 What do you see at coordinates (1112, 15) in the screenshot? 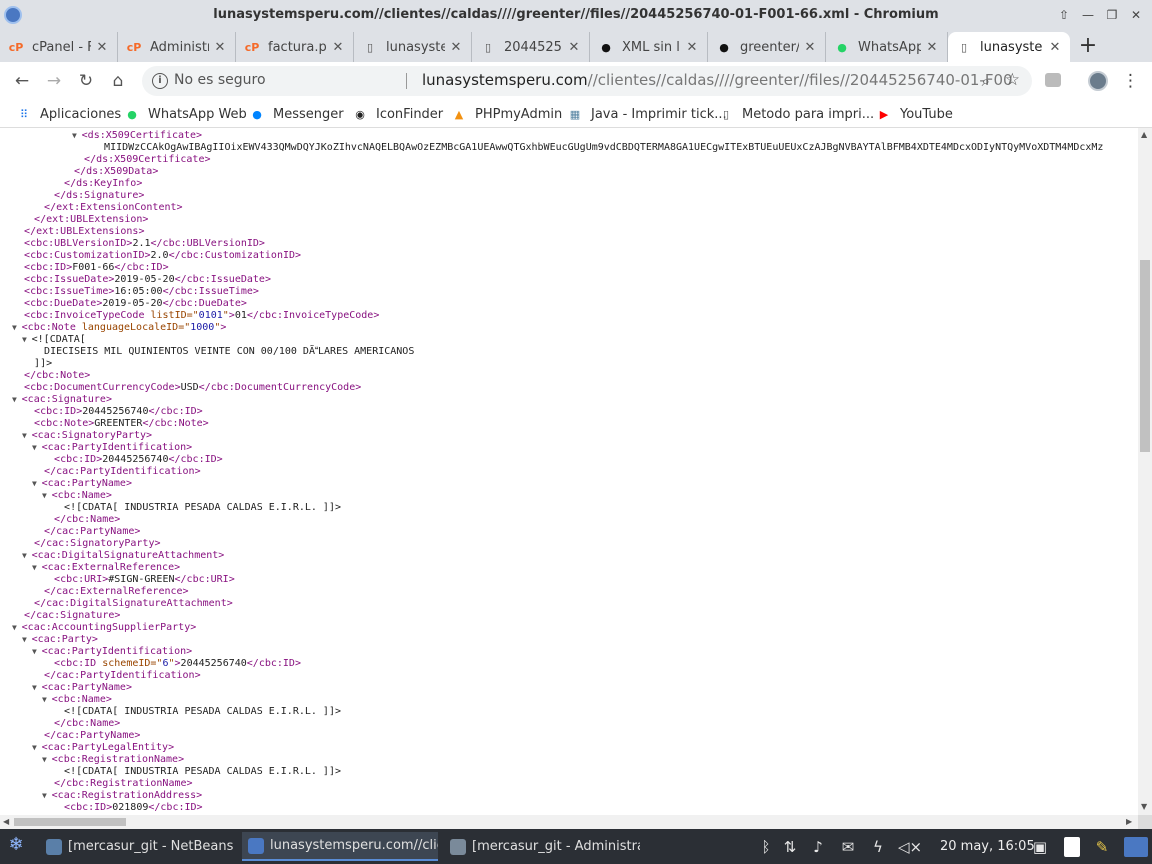
I see `maximize-button: ❐` at bounding box center [1112, 15].